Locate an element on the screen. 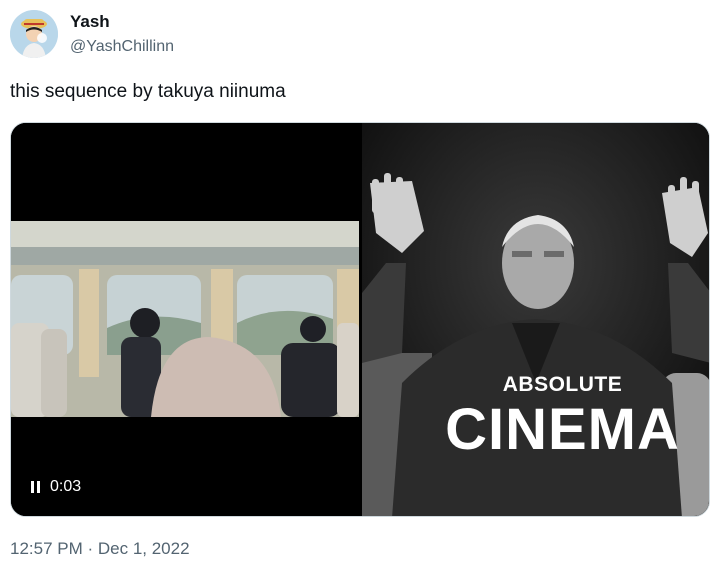  meme-caption-small: ABSOLUTE is located at coordinates (562, 384).